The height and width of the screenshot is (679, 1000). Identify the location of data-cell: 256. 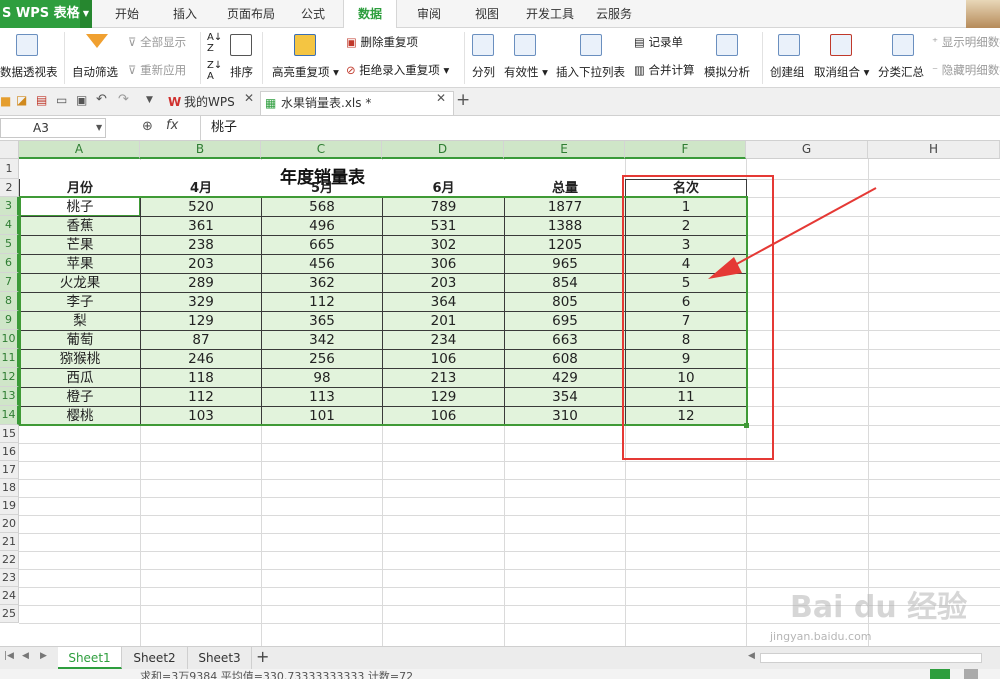
(322, 359).